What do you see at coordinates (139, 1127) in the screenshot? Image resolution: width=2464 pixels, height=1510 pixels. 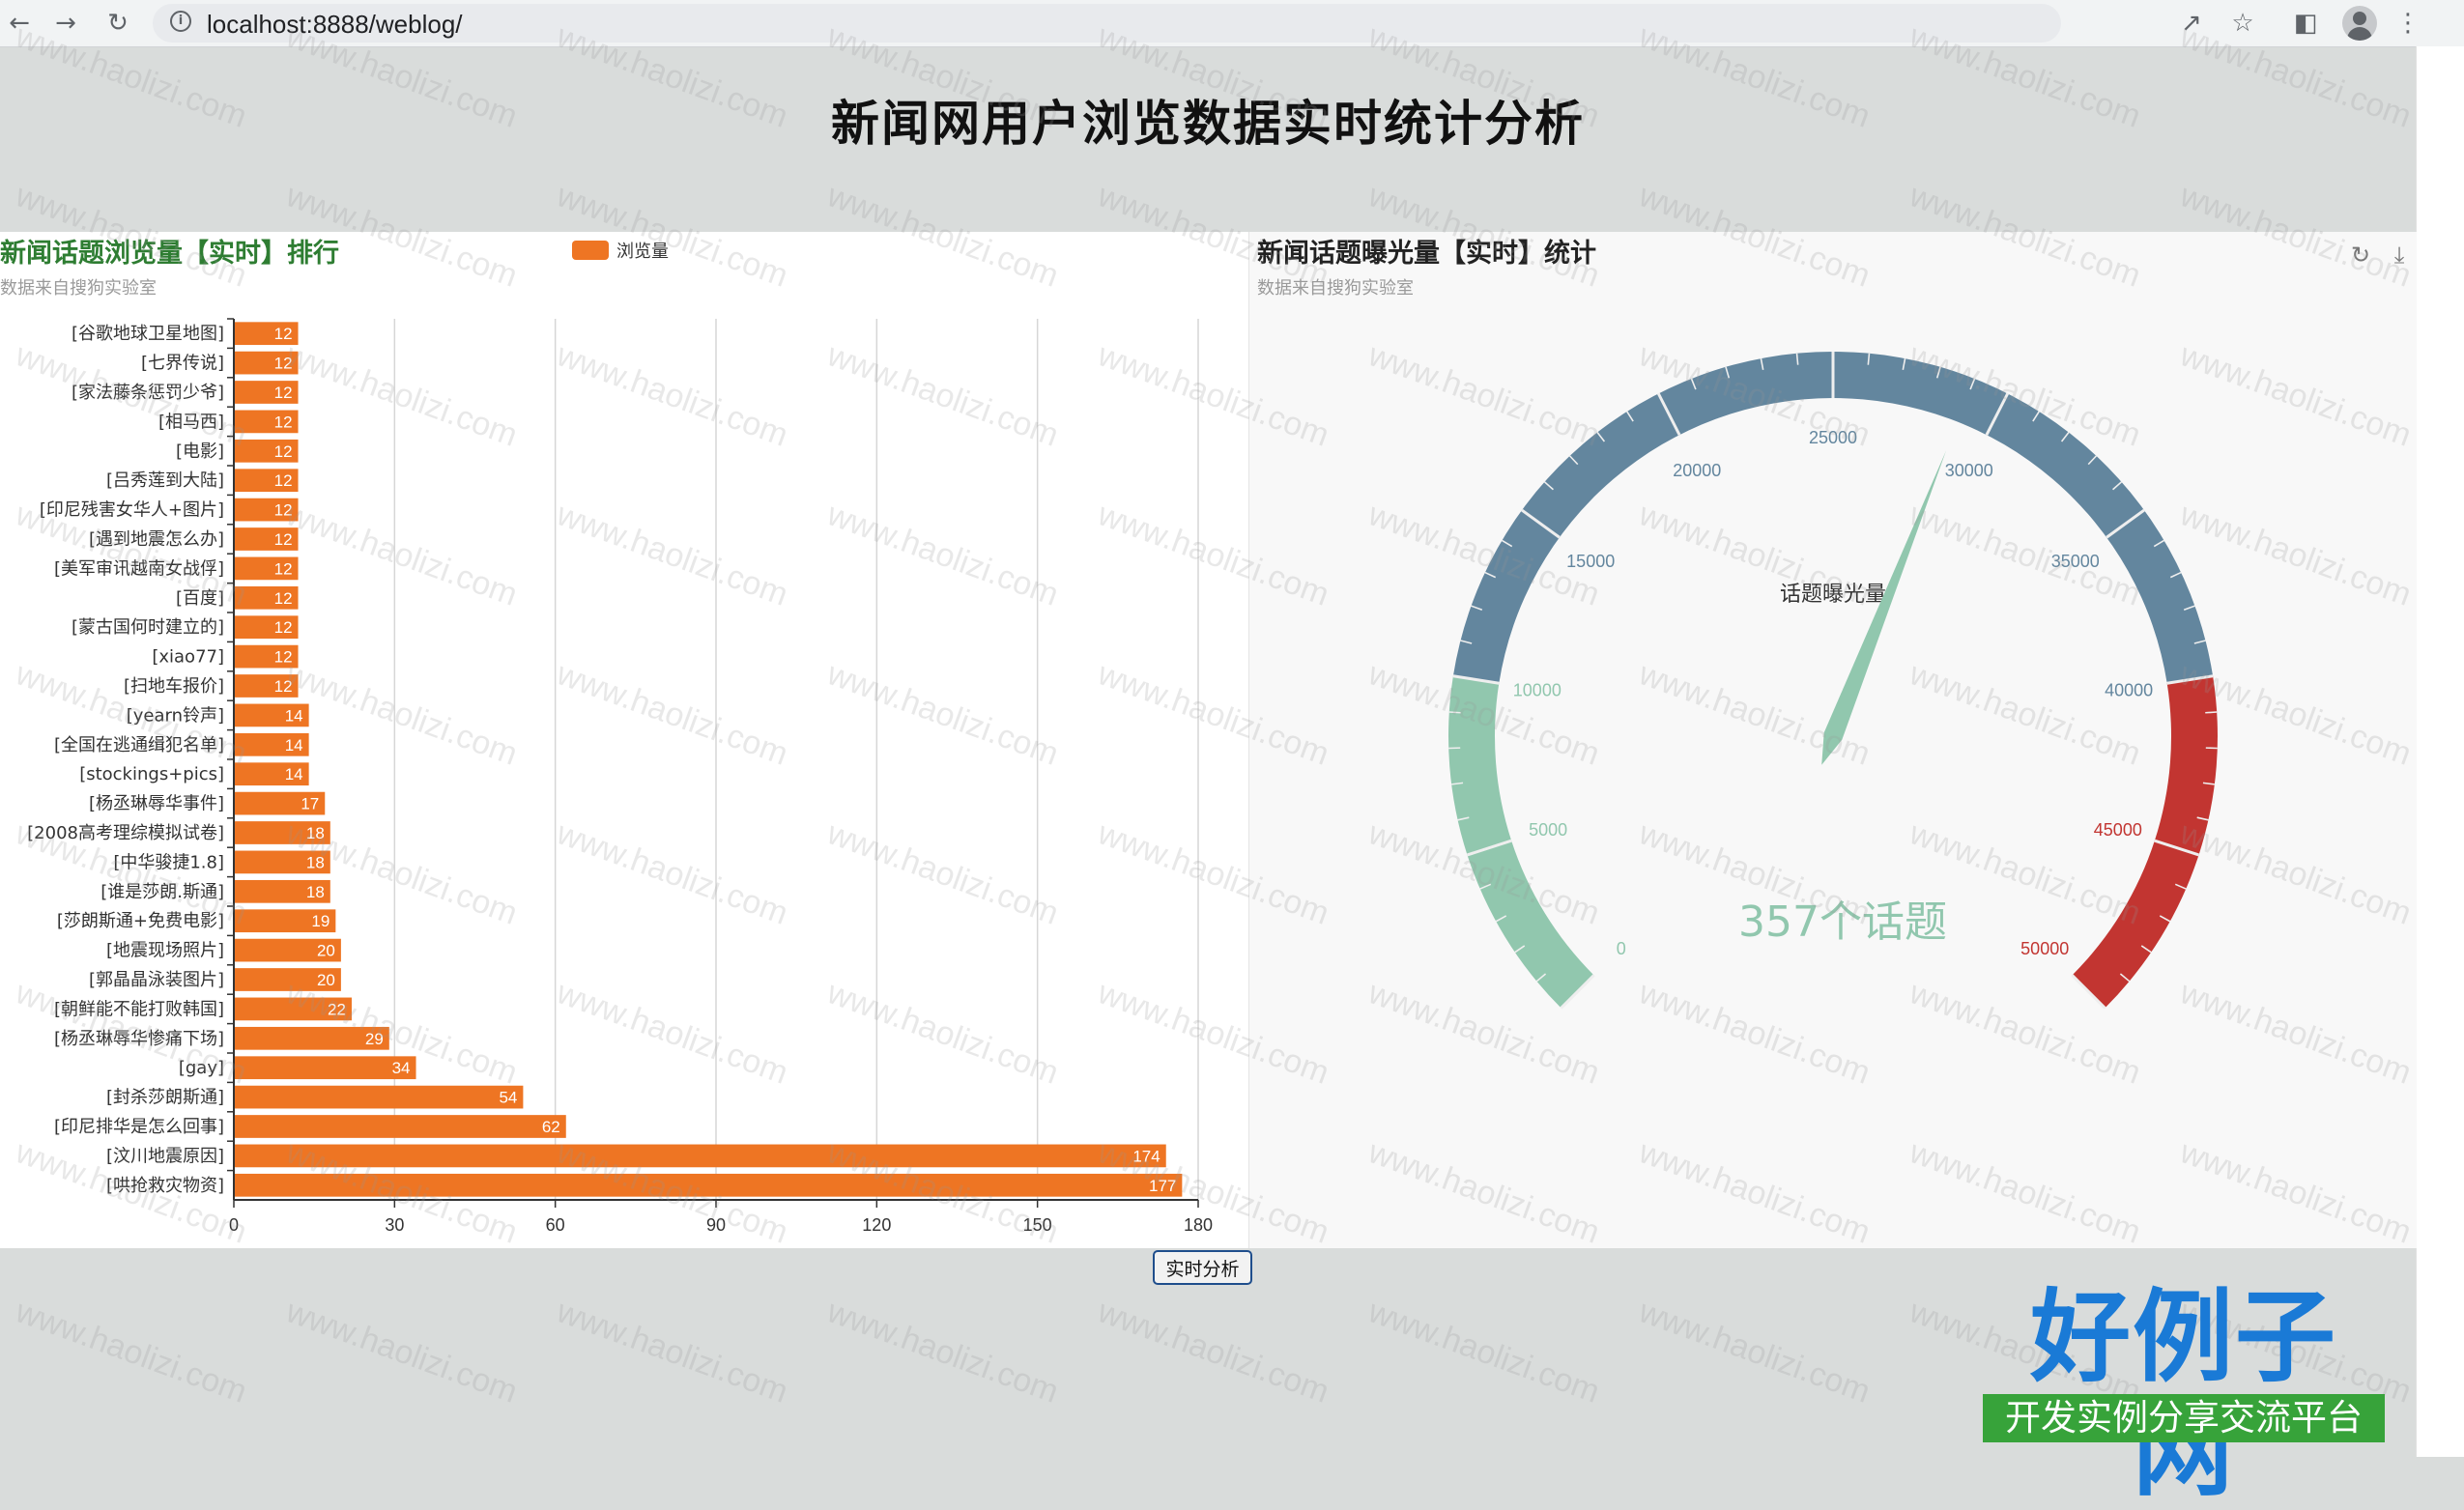 I see `category-label: [印尼排华是怎么回事]` at bounding box center [139, 1127].